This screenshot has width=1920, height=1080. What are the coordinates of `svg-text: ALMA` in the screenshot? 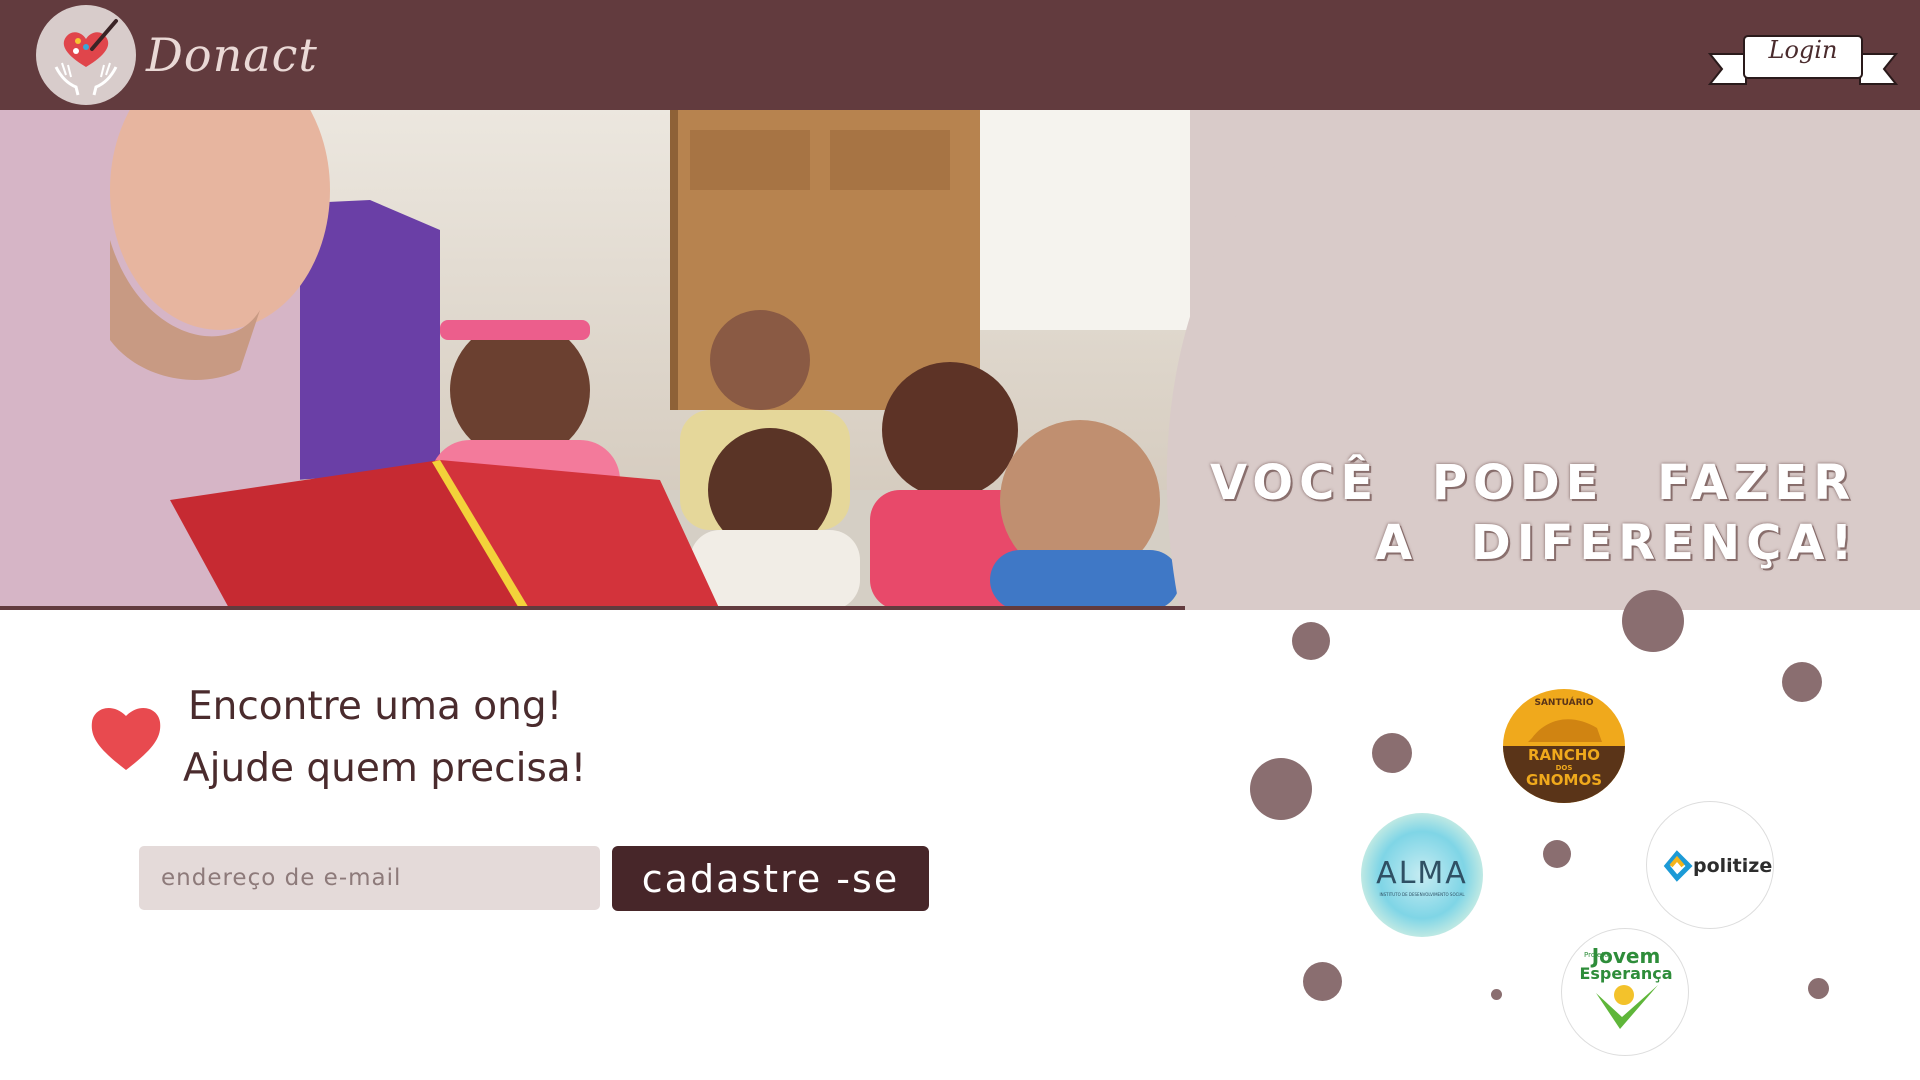 It's located at (1422, 873).